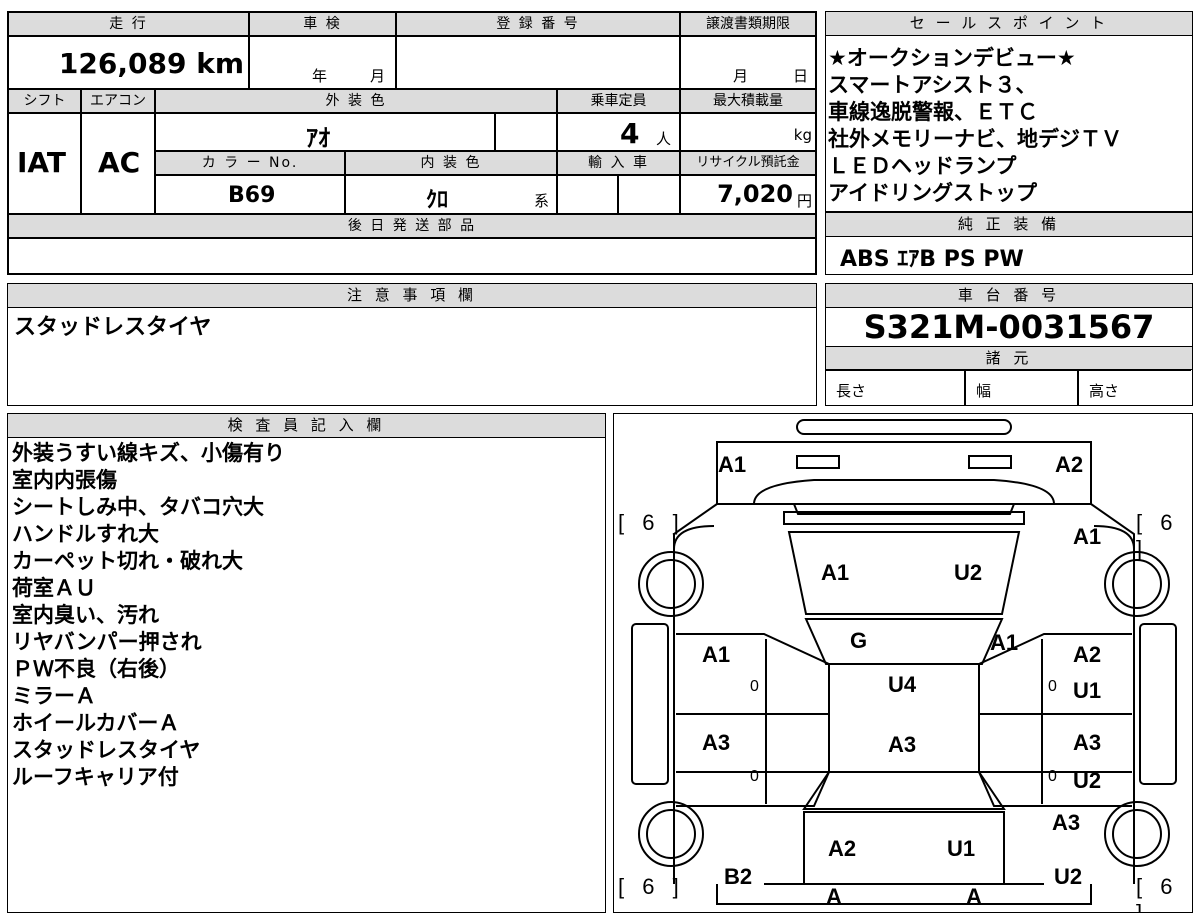 The height and width of the screenshot is (913, 1200). I want to click on spec-height-cell: 高さ, so click(1134, 387).